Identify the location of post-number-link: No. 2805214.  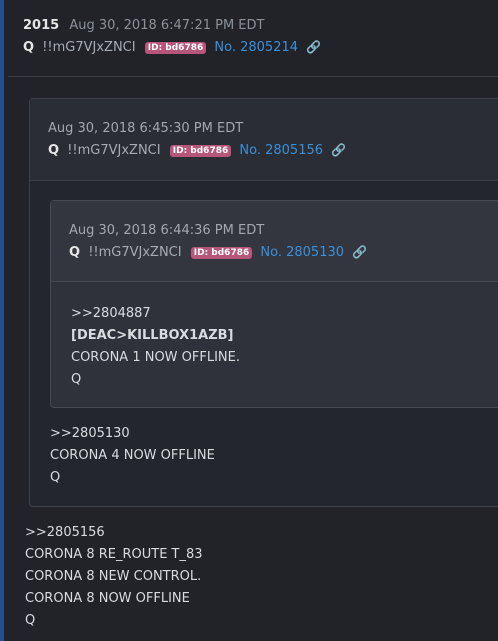
(256, 47).